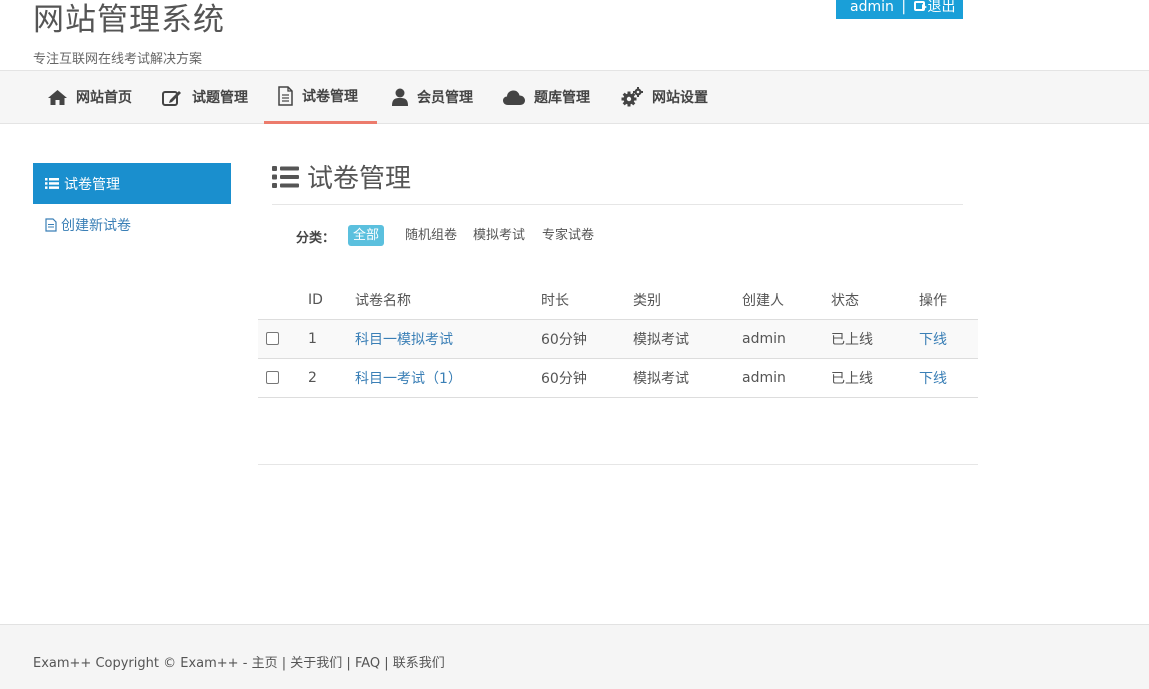  I want to click on footer-link-contact: 联系我们, so click(419, 663).